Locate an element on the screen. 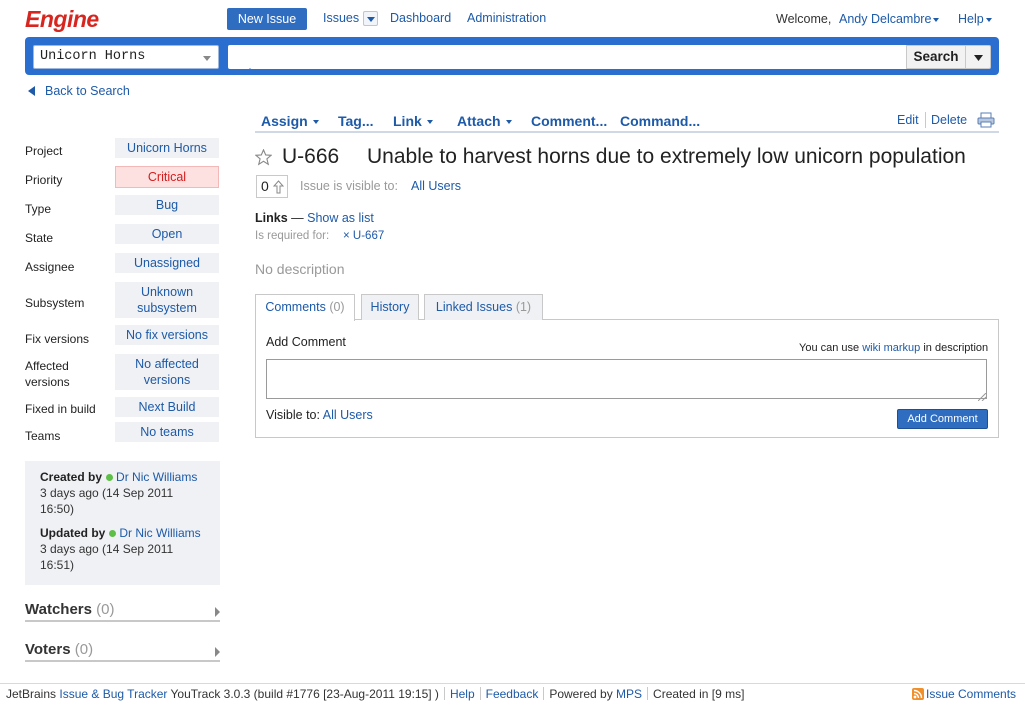  assign-label: Assign is located at coordinates (284, 121).